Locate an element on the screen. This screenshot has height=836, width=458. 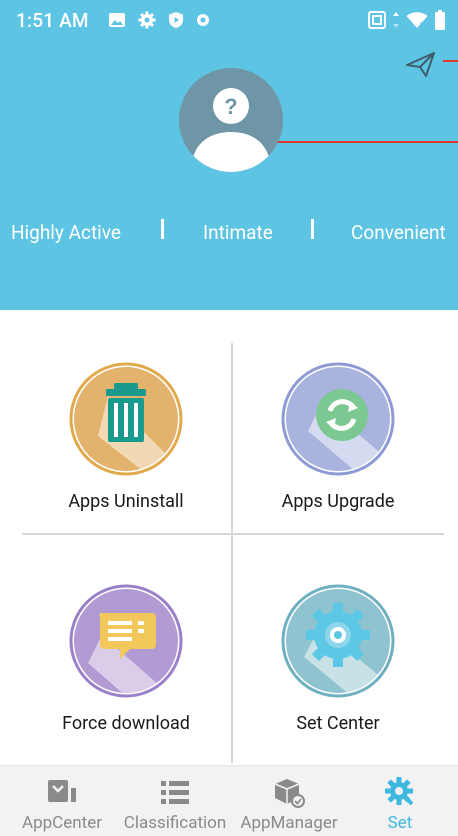
tag-intimate: Intimate is located at coordinates (238, 232).